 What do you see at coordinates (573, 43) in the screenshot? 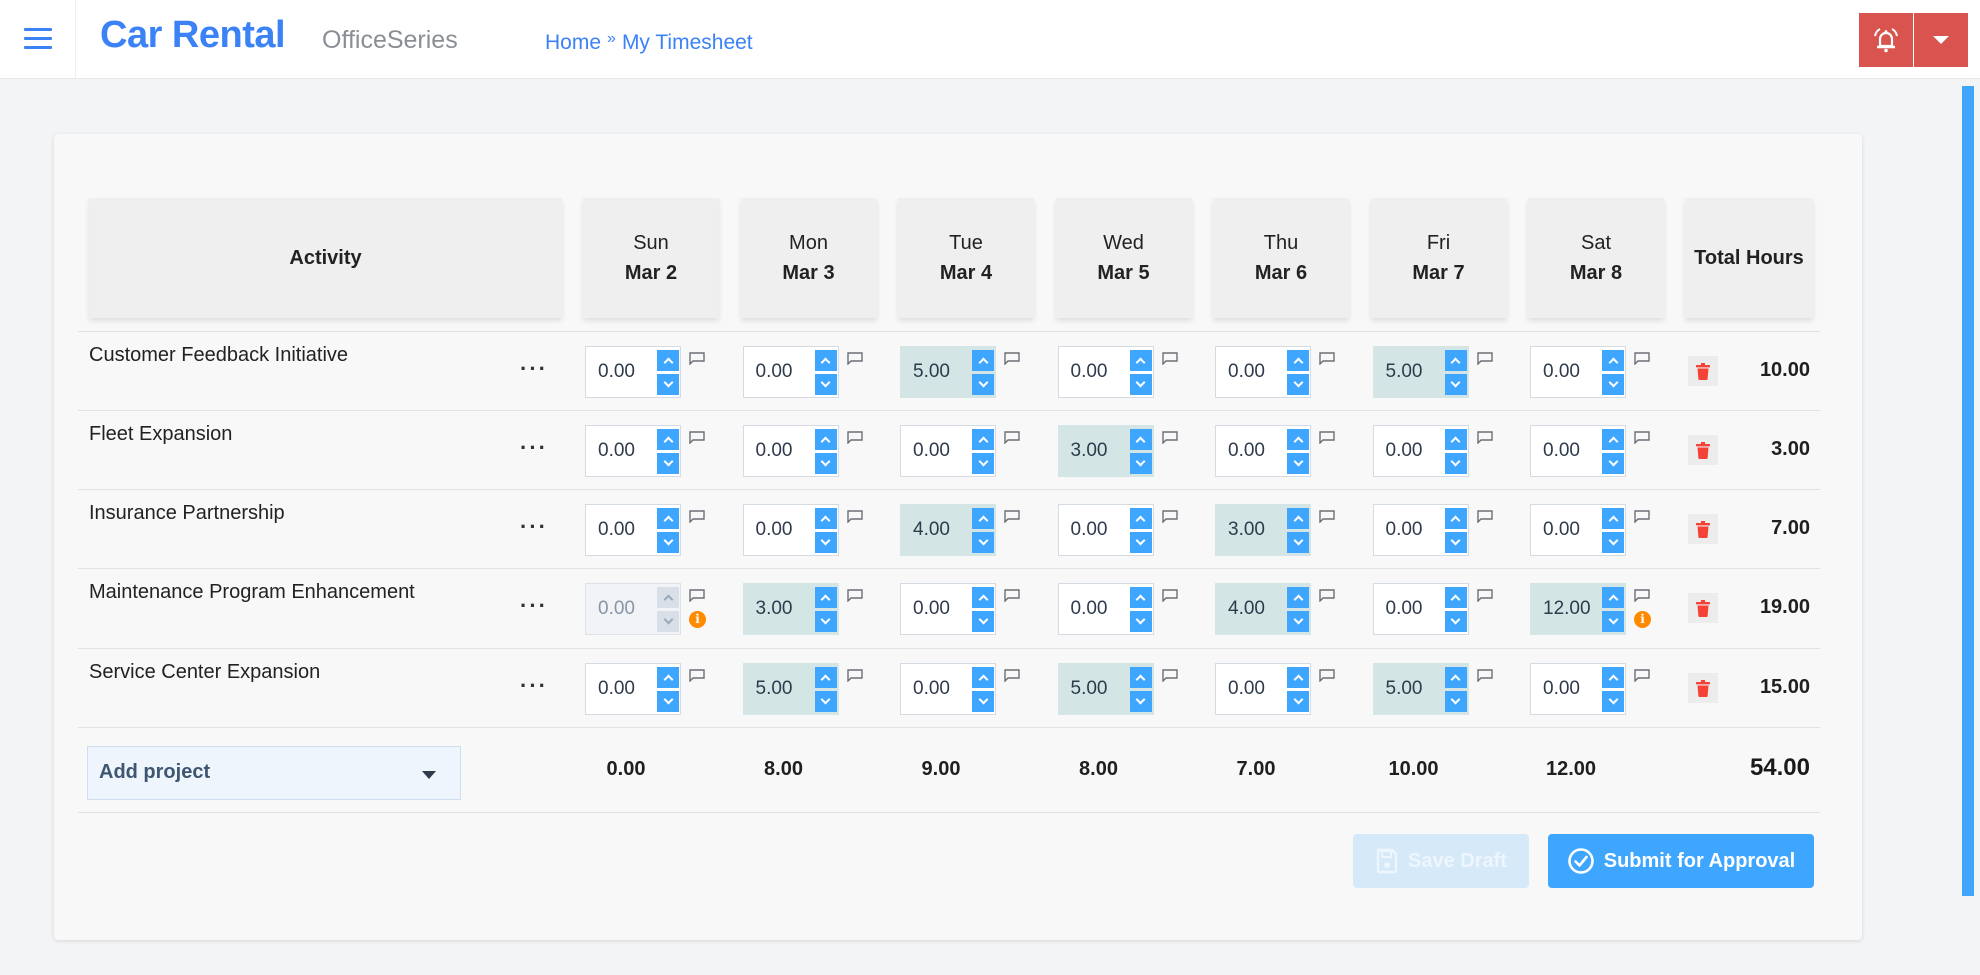
I see `breadcrumb-home: Home` at bounding box center [573, 43].